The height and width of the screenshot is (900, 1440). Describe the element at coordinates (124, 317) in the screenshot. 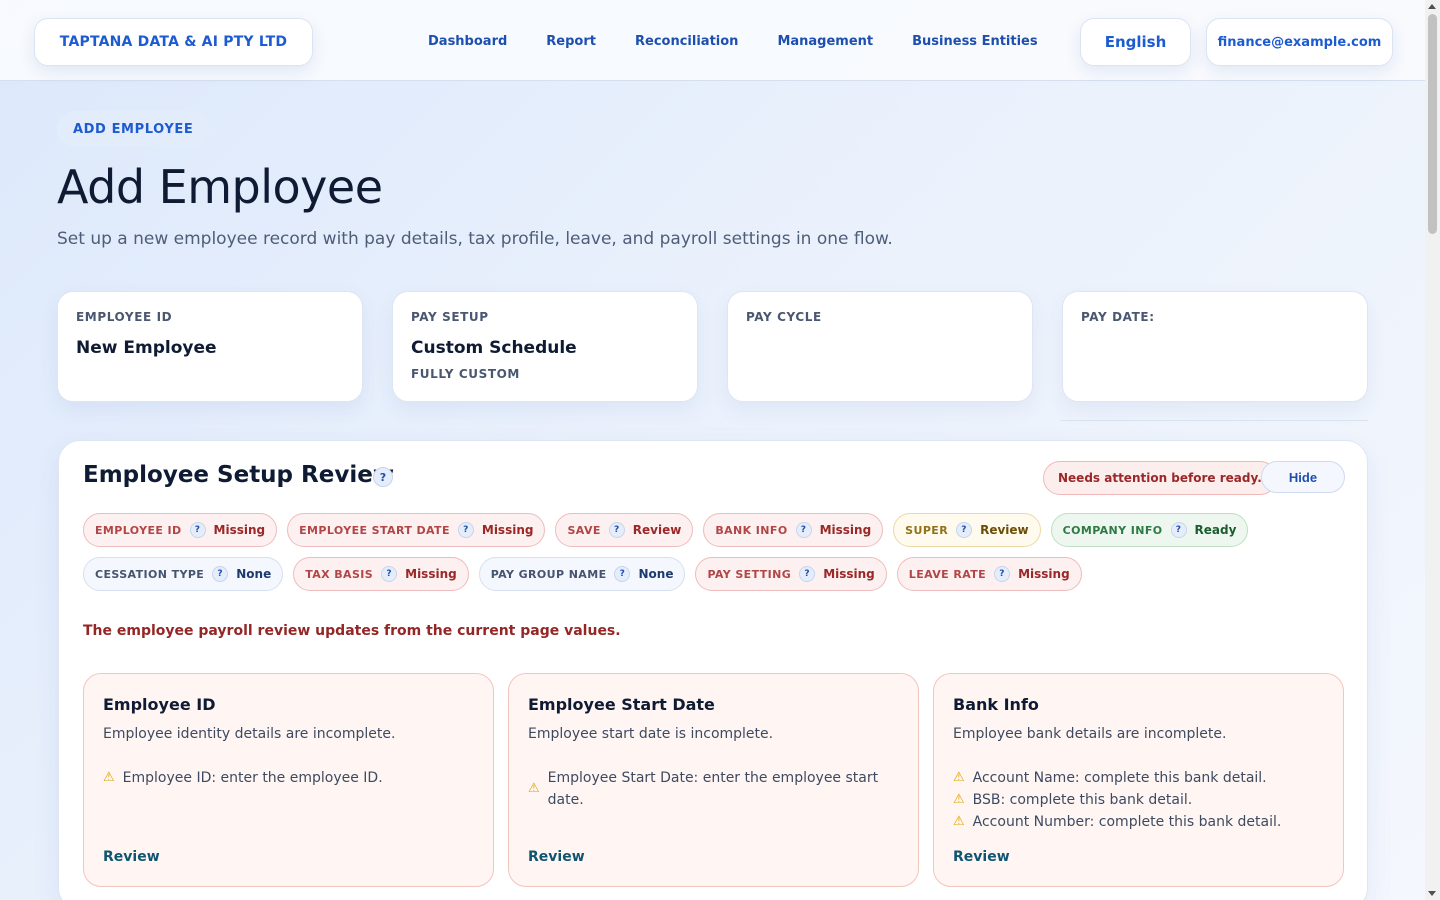

I see `stat-label: EMPLOYEE ID` at that location.